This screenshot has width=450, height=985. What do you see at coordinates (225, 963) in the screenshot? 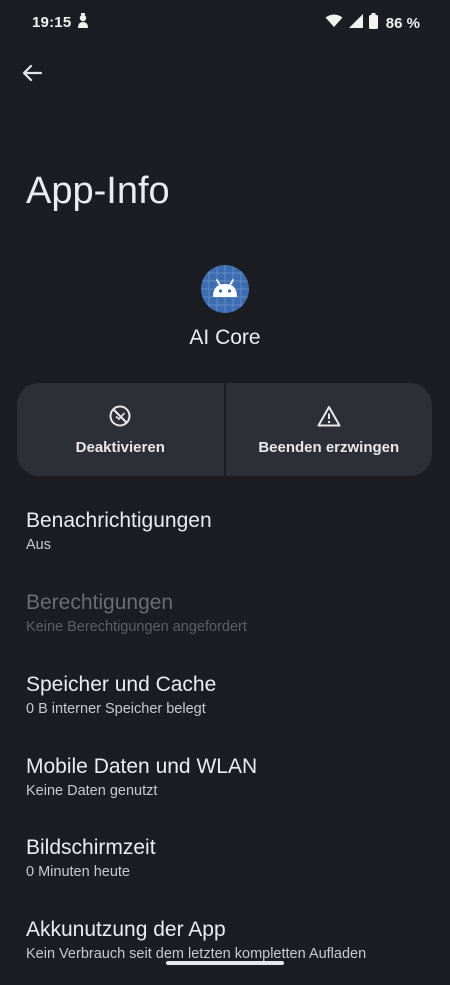
I see `gesture-nav-handle` at bounding box center [225, 963].